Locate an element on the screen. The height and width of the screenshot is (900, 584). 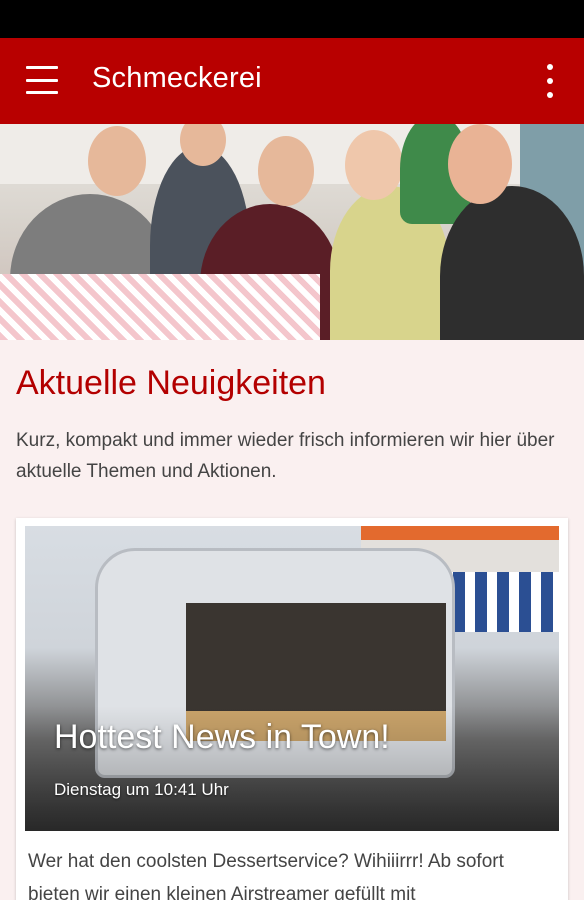
status-bar is located at coordinates (292, 19).